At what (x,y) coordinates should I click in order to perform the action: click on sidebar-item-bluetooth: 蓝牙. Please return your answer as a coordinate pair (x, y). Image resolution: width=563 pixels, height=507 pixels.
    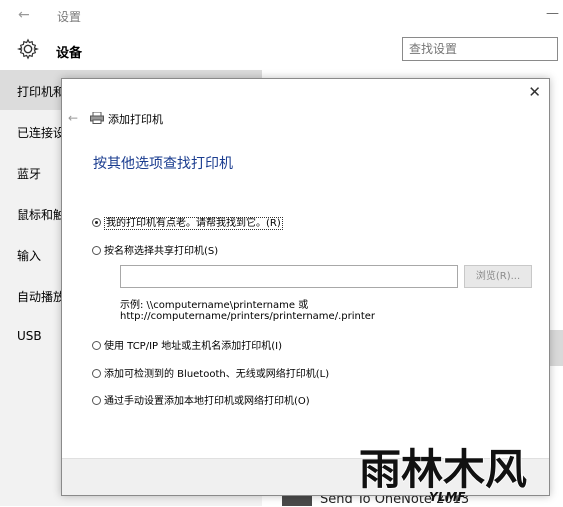
    Looking at the image, I should click on (29, 173).